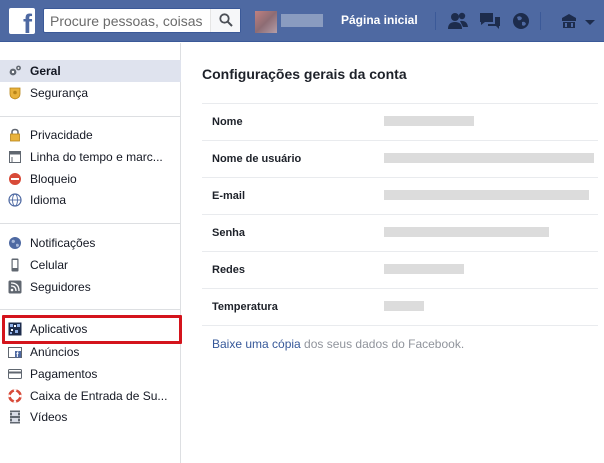  Describe the element at coordinates (256, 344) in the screenshot. I see `download-copy-link: Baixe uma cópia` at that location.